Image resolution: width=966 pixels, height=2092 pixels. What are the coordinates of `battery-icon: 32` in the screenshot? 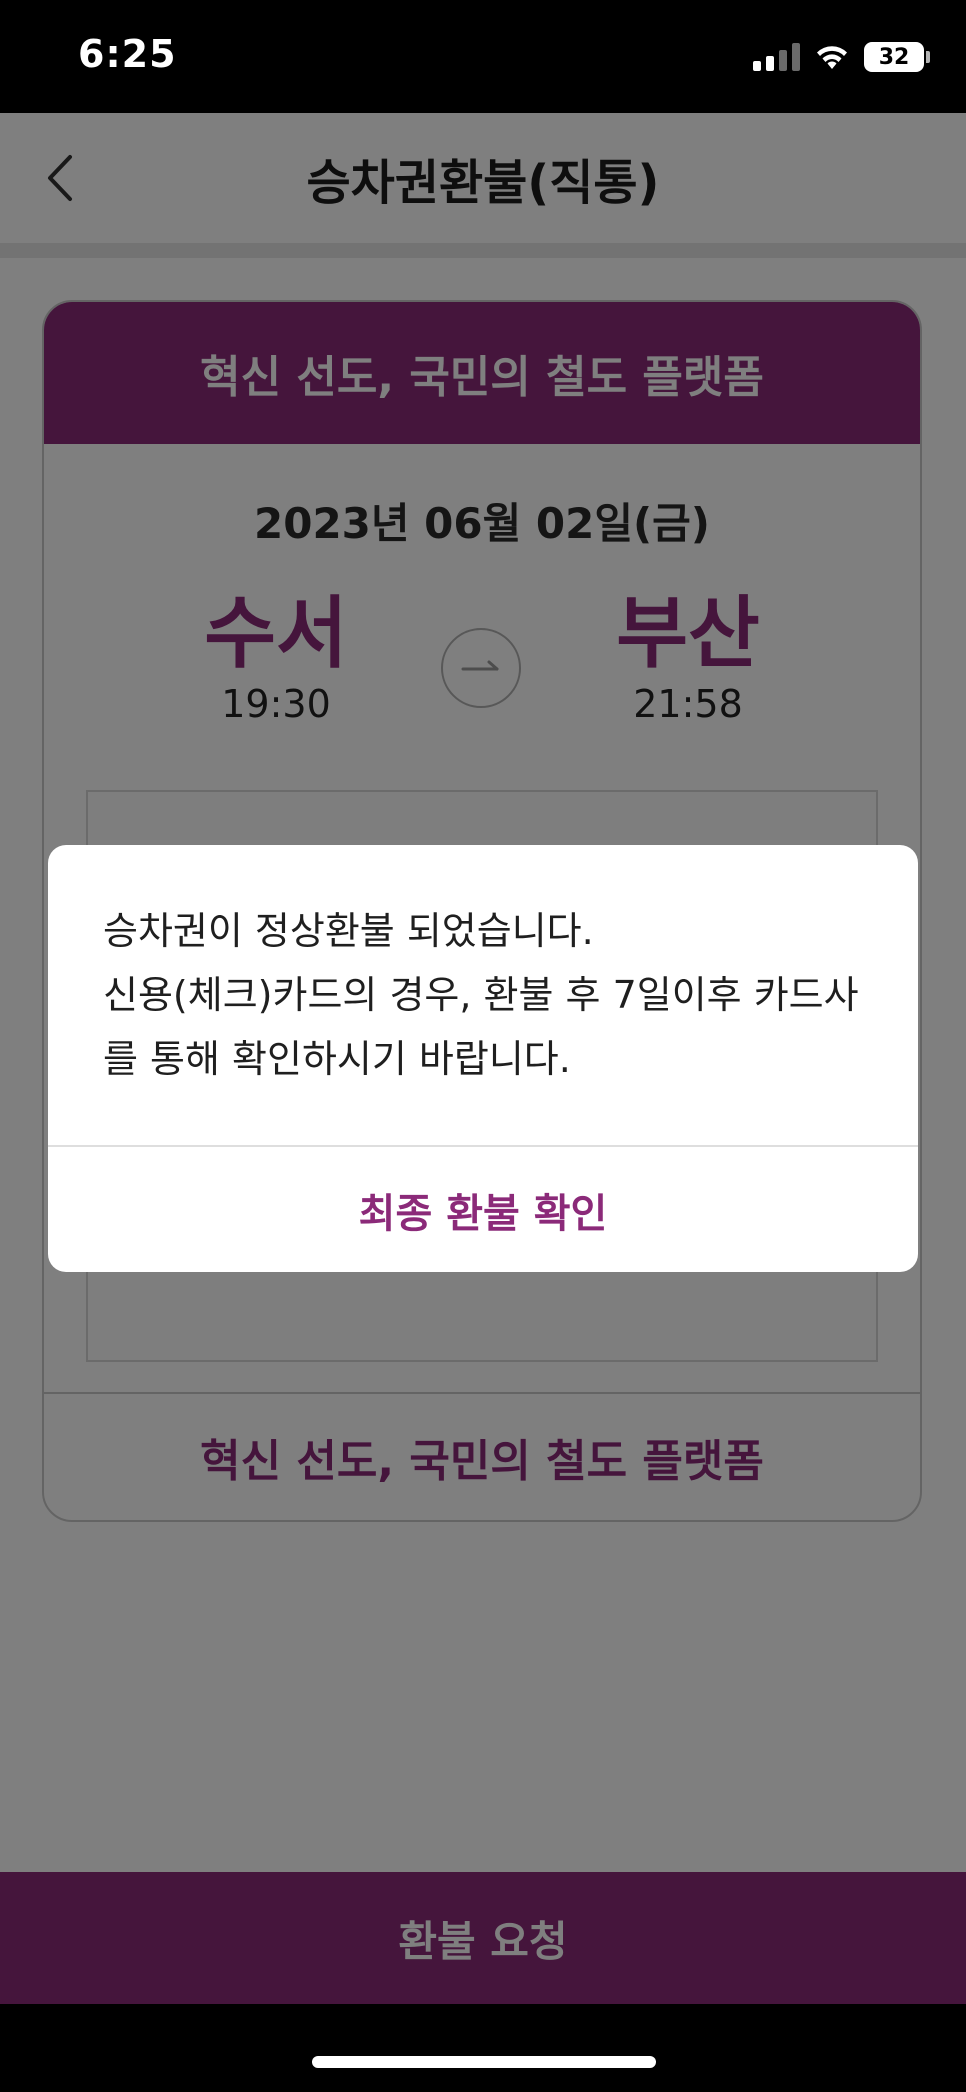 It's located at (897, 57).